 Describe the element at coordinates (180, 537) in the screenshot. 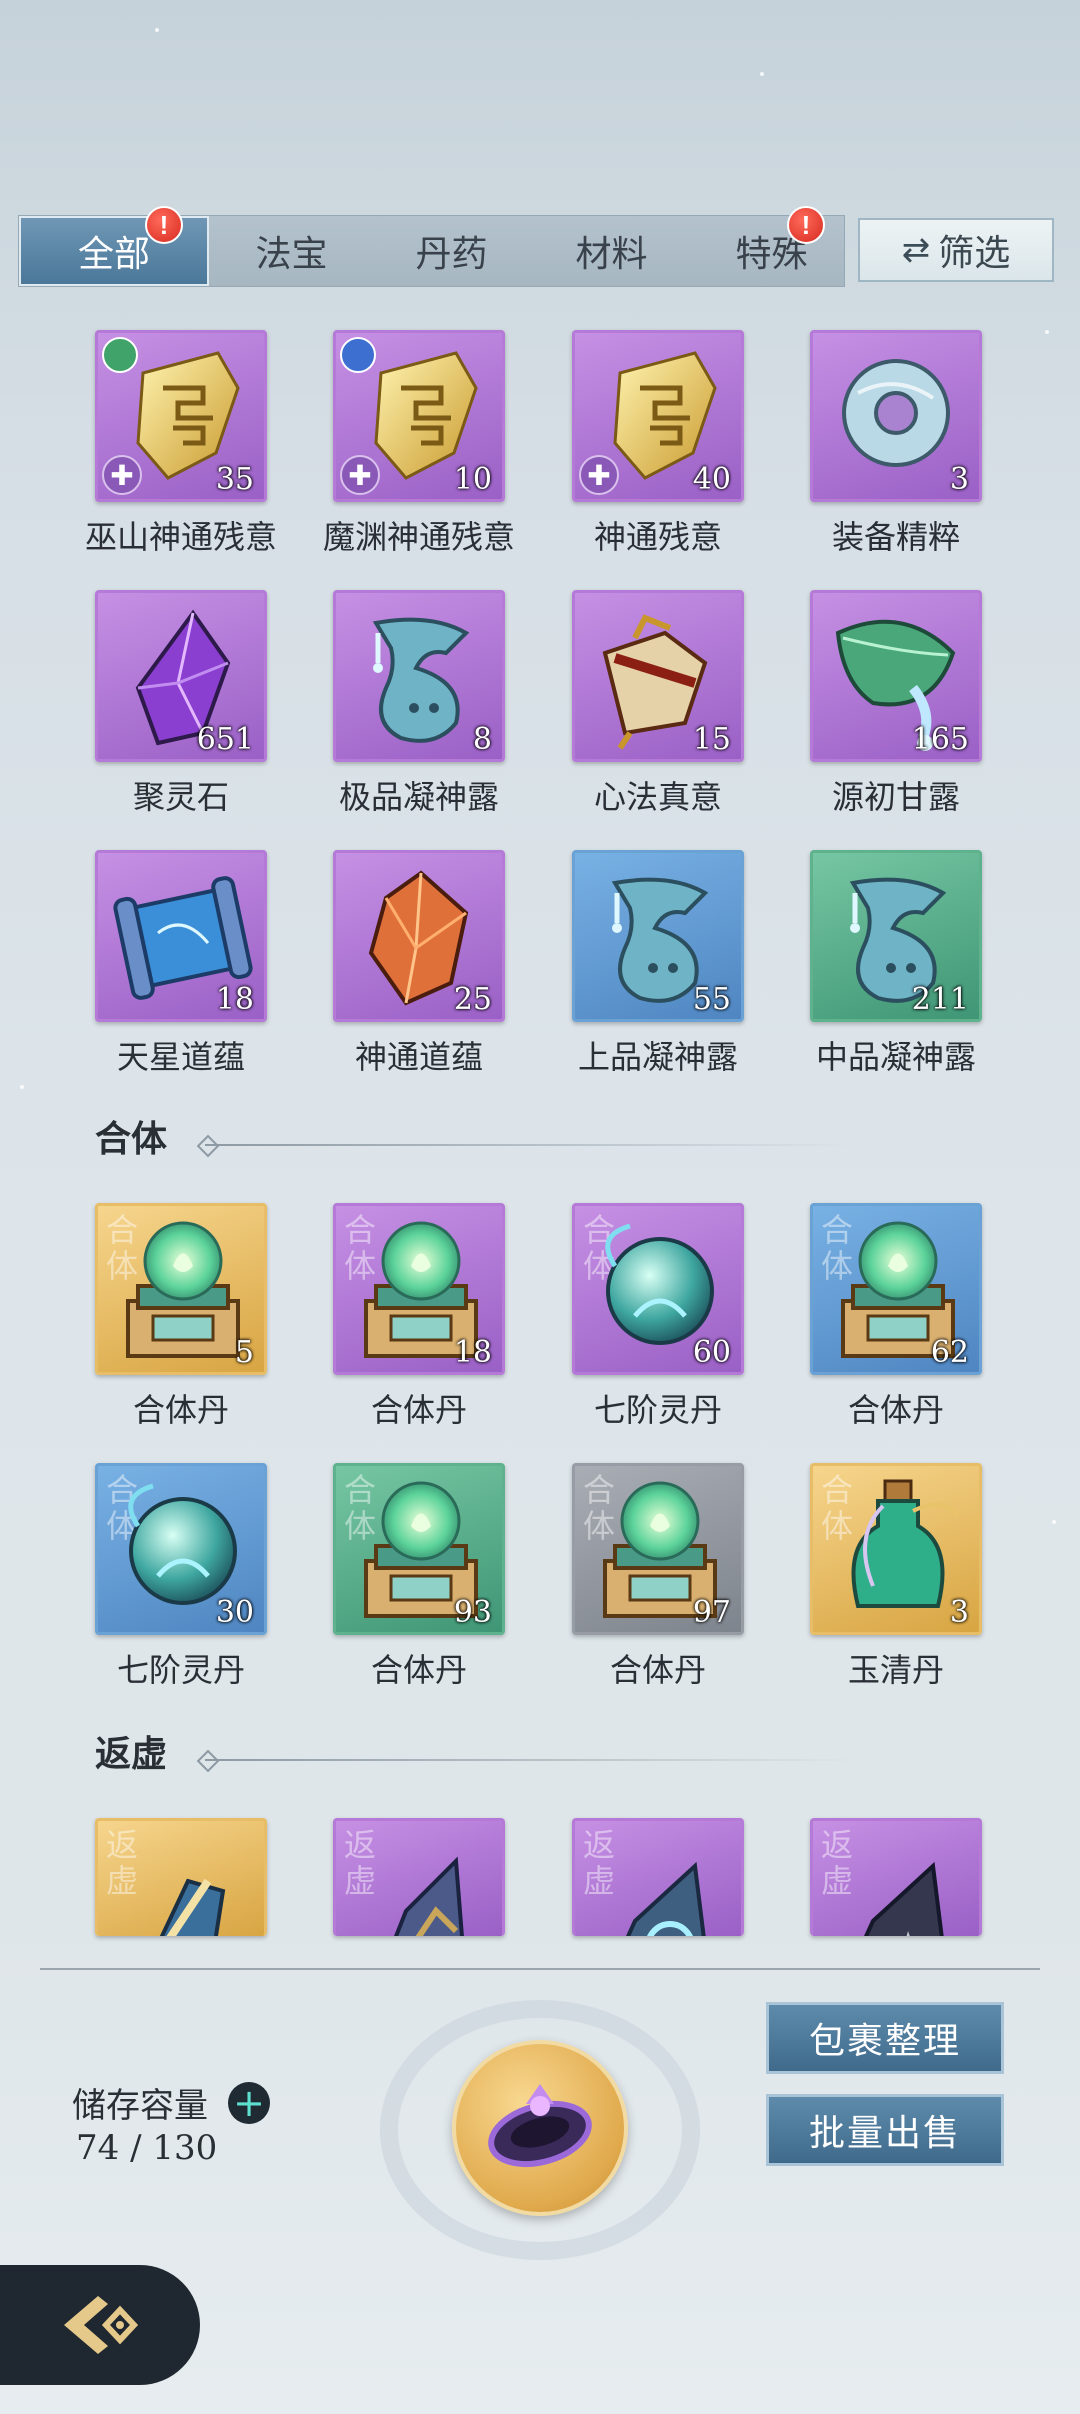

I see `item-name: 巫山神通残意` at that location.